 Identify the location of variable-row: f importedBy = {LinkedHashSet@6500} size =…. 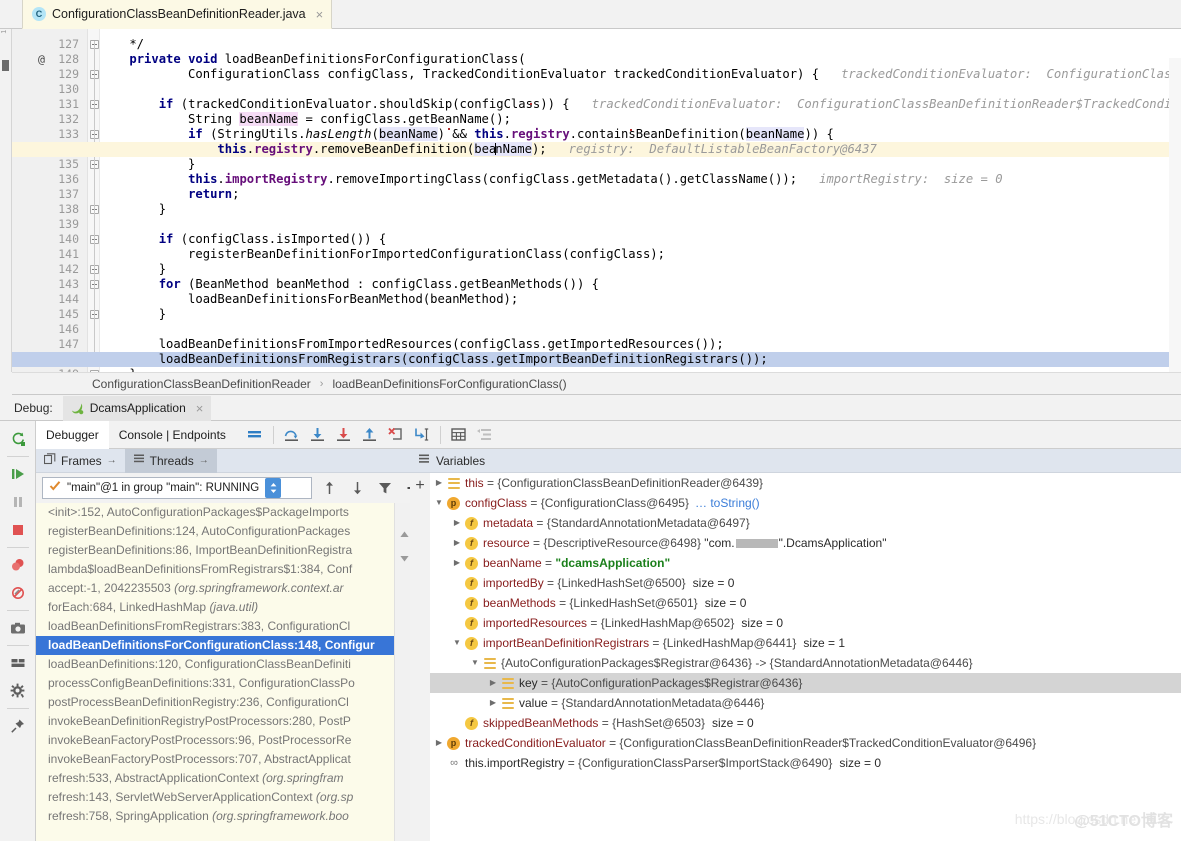
(805, 583).